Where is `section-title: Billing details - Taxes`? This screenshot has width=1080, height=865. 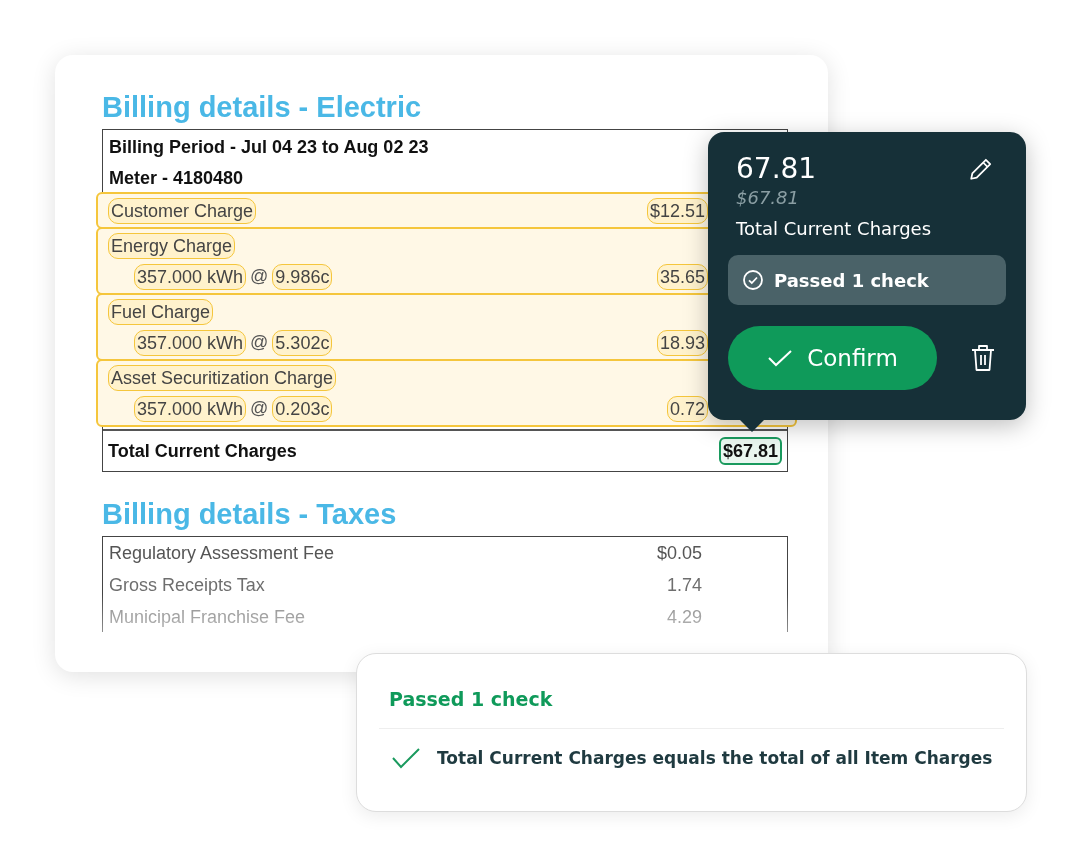 section-title: Billing details - Taxes is located at coordinates (250, 514).